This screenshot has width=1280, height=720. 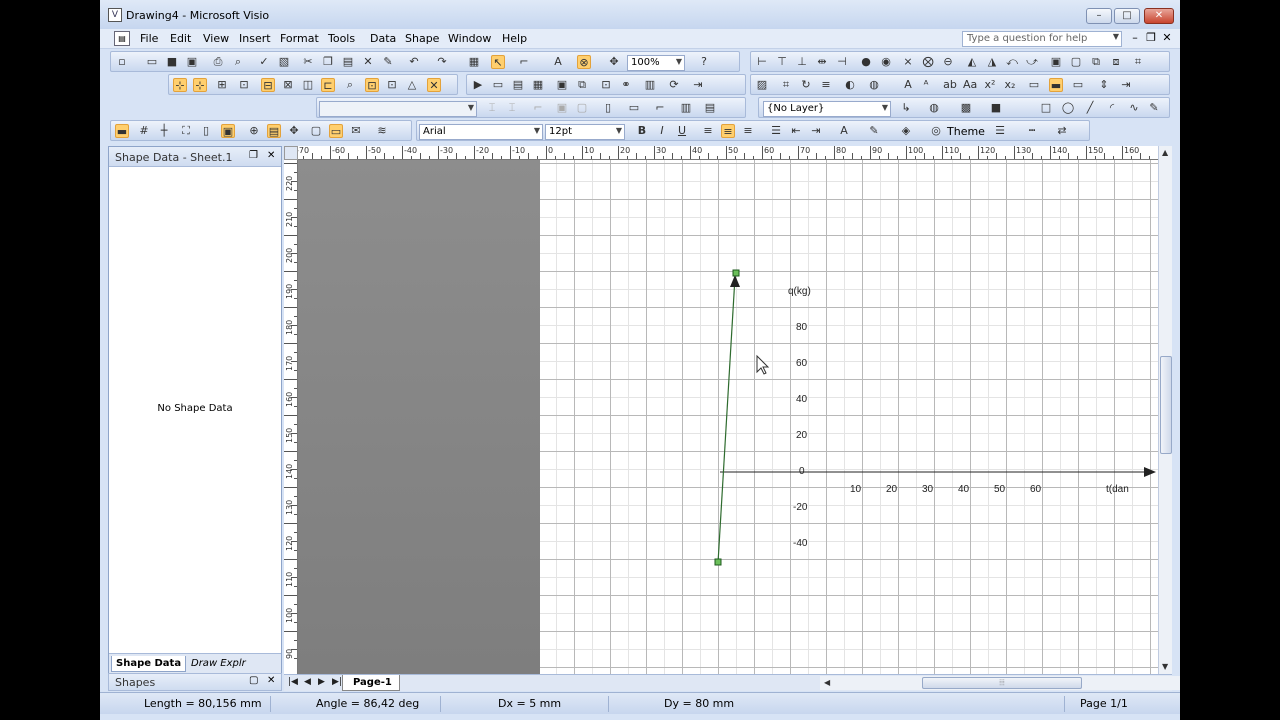 I want to click on x-tick-label: 10, so click(x=855, y=489).